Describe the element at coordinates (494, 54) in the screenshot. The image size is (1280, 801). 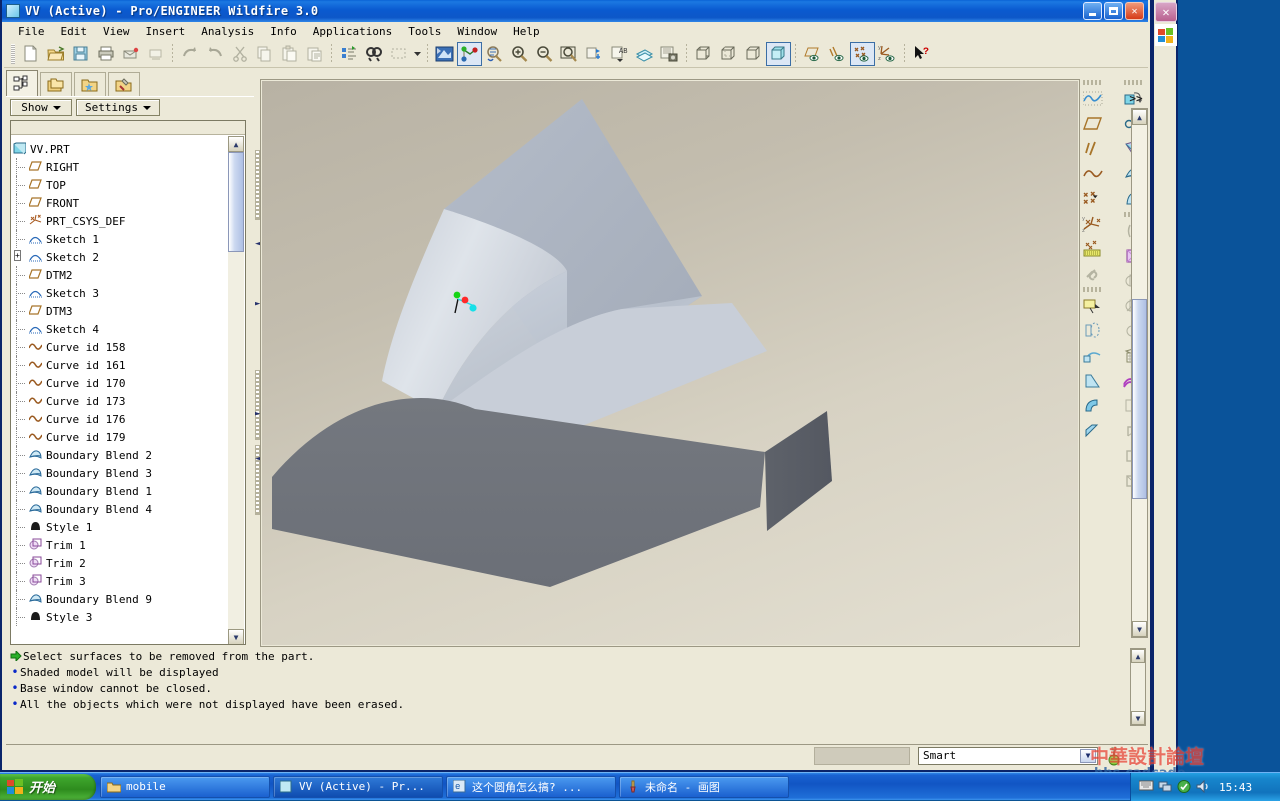
I see `refit-icon` at that location.